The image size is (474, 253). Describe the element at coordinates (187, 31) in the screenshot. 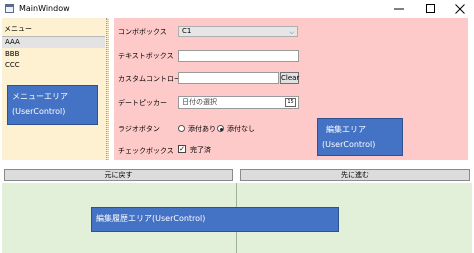

I see `combobox-value: C1` at that location.